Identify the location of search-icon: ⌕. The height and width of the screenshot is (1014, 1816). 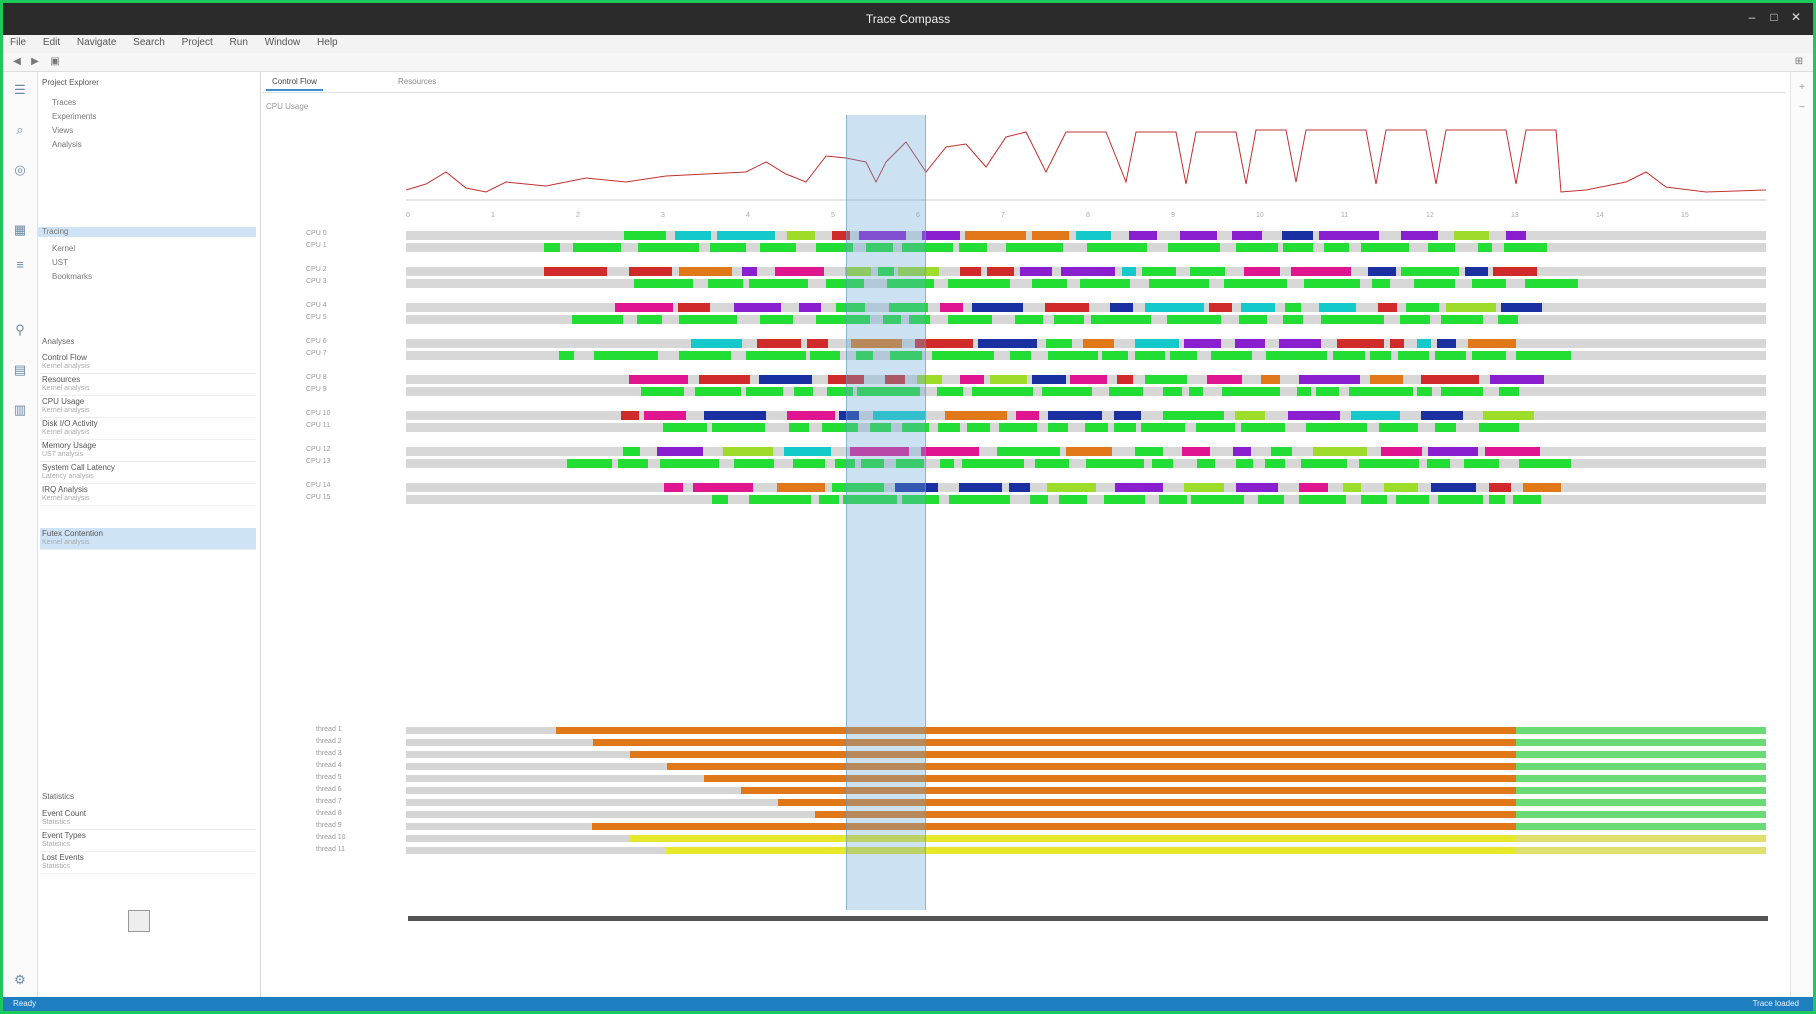
(20, 130).